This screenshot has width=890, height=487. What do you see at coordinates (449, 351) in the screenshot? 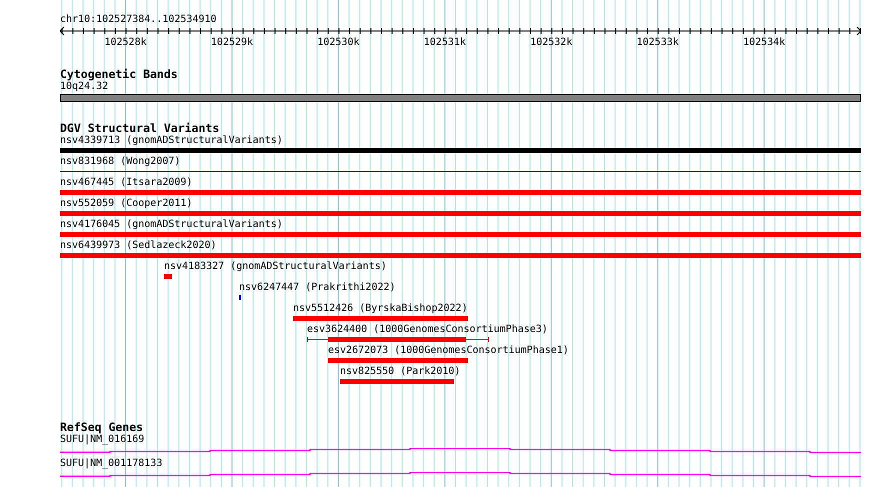
I see `variant-label: esv2672073 (1000GenomesConsortiumPhase1)` at bounding box center [449, 351].